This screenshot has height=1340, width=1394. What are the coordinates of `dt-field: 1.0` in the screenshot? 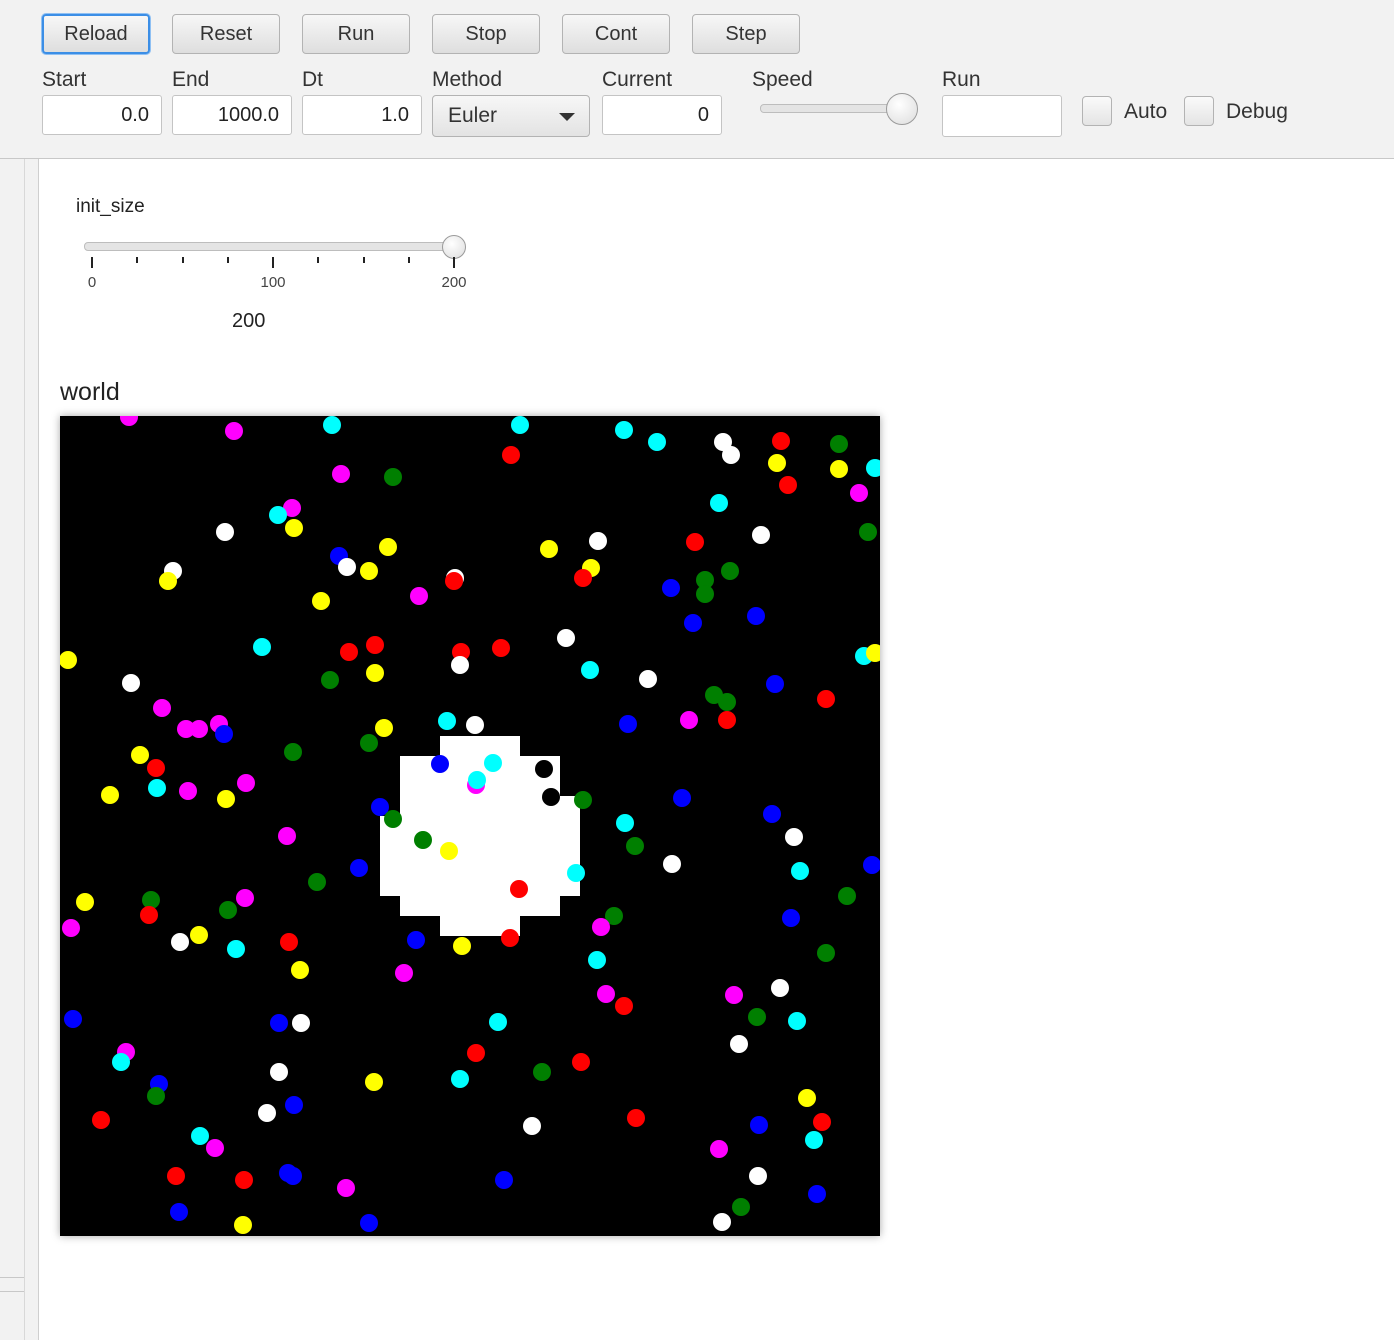 It's located at (362, 115).